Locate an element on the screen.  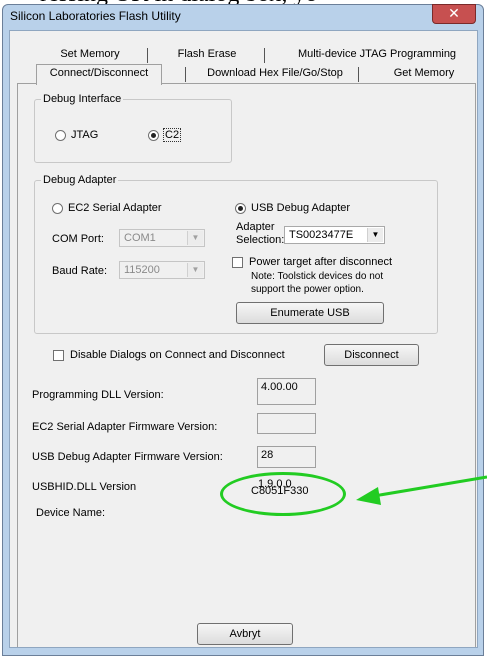
debug-adapter-legend: Debug Adapter is located at coordinates (80, 180).